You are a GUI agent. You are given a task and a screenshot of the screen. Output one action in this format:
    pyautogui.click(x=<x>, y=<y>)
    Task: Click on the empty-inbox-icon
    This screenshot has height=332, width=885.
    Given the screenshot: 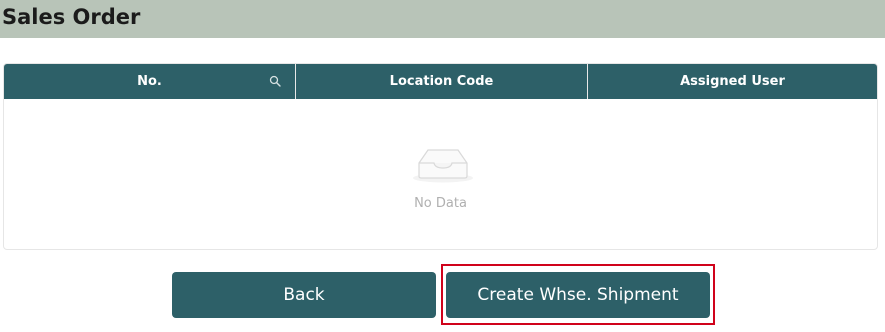 What is the action you would take?
    pyautogui.click(x=443, y=166)
    